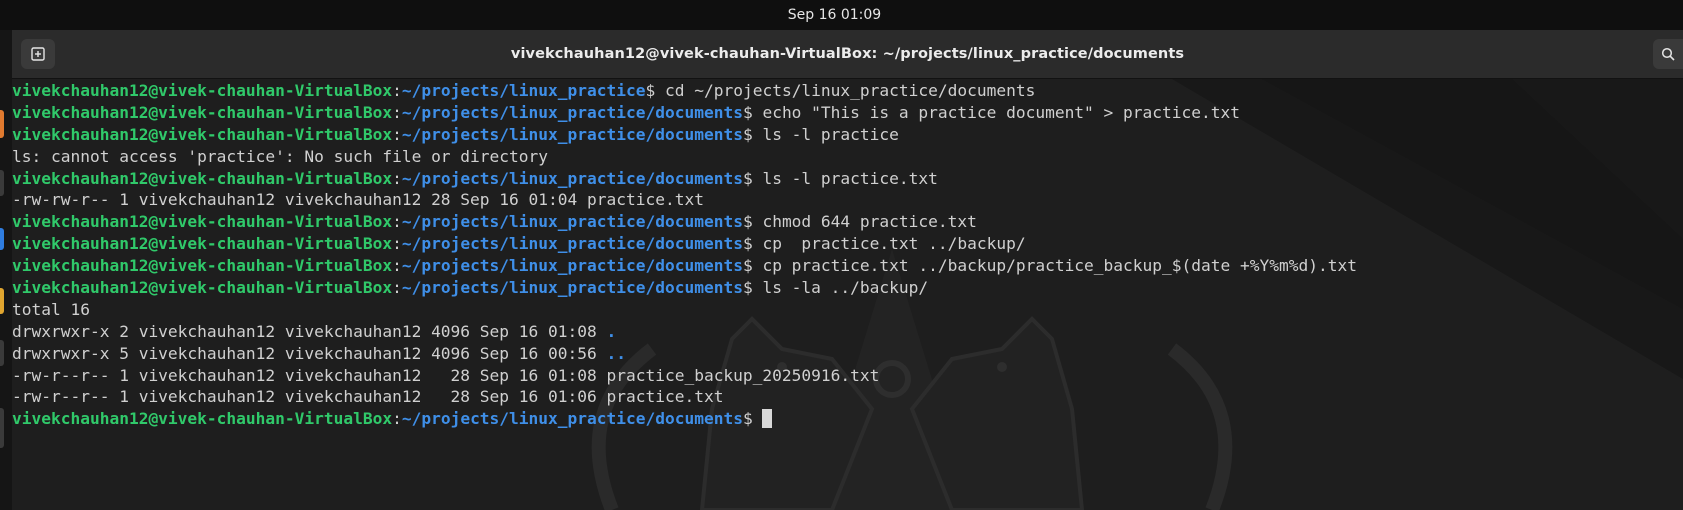  What do you see at coordinates (825, 134) in the screenshot?
I see `command-text: ls -l practice` at bounding box center [825, 134].